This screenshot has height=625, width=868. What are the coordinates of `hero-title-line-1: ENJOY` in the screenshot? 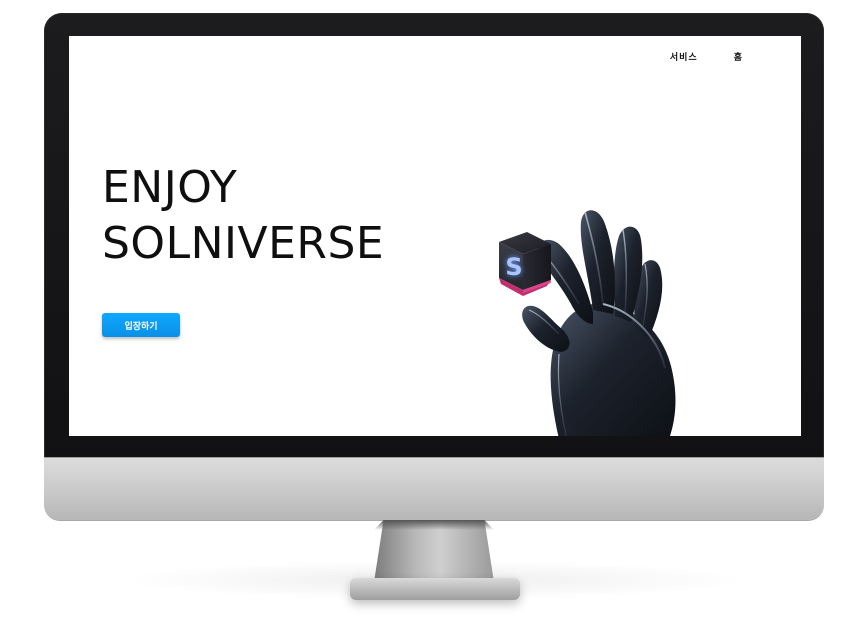 It's located at (170, 187).